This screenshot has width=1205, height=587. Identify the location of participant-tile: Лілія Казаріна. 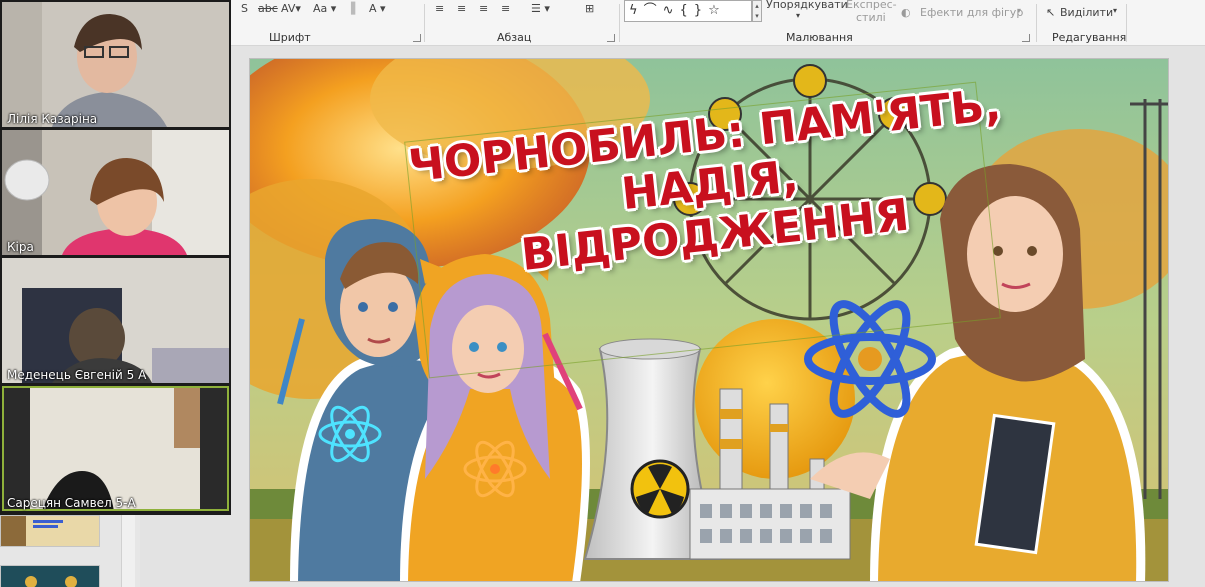
(115, 64).